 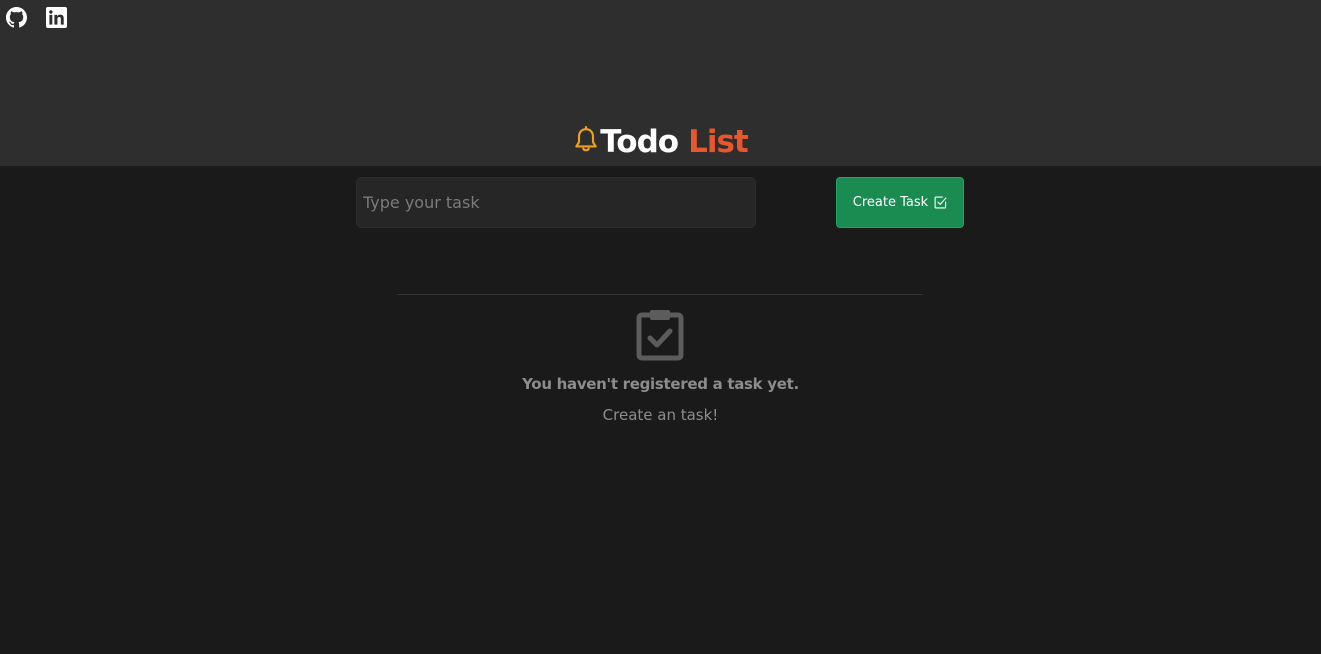 I want to click on create-task-button: Create Task, so click(x=900, y=202).